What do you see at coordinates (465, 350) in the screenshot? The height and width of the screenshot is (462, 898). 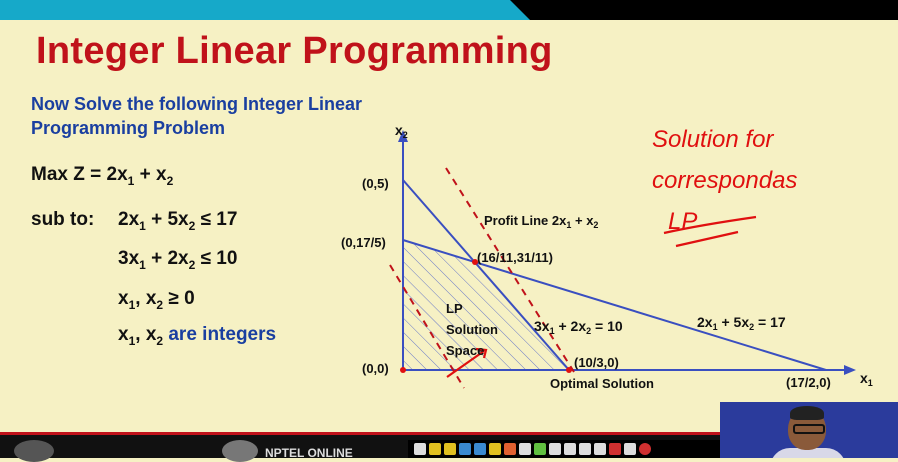 I see `lp-label-3: Space` at bounding box center [465, 350].